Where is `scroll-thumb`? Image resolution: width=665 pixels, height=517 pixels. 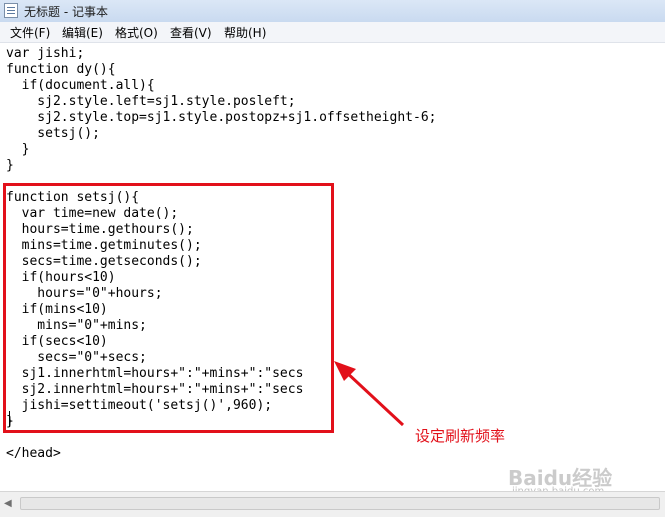 scroll-thumb is located at coordinates (340, 503).